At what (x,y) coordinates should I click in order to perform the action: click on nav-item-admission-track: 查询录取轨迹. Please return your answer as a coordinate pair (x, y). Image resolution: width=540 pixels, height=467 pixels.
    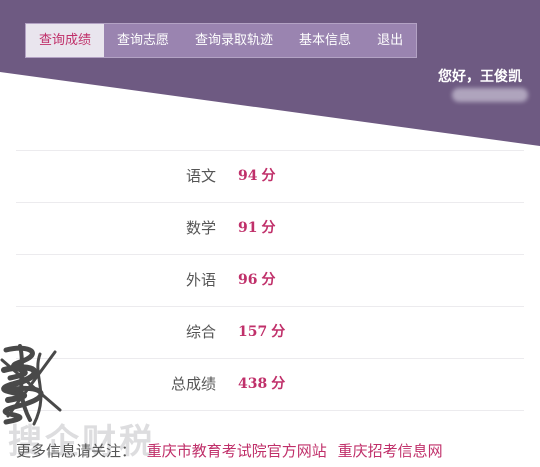
    Looking at the image, I should click on (234, 40).